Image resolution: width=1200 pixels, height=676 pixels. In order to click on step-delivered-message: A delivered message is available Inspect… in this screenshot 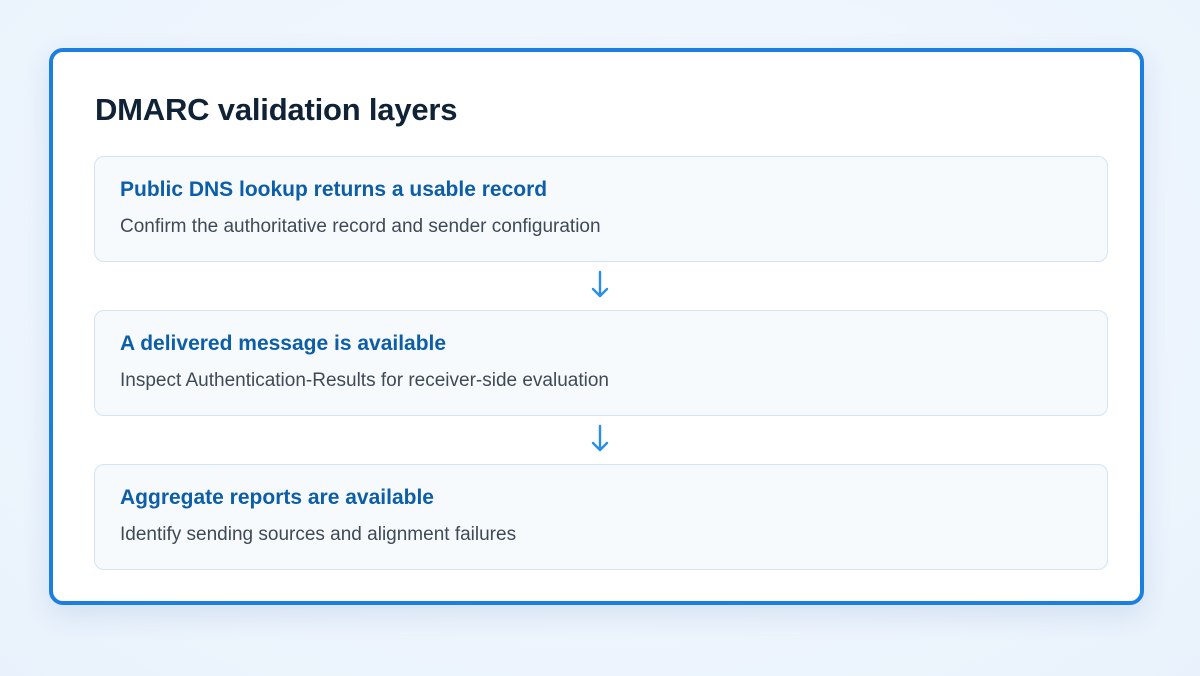, I will do `click(601, 363)`.